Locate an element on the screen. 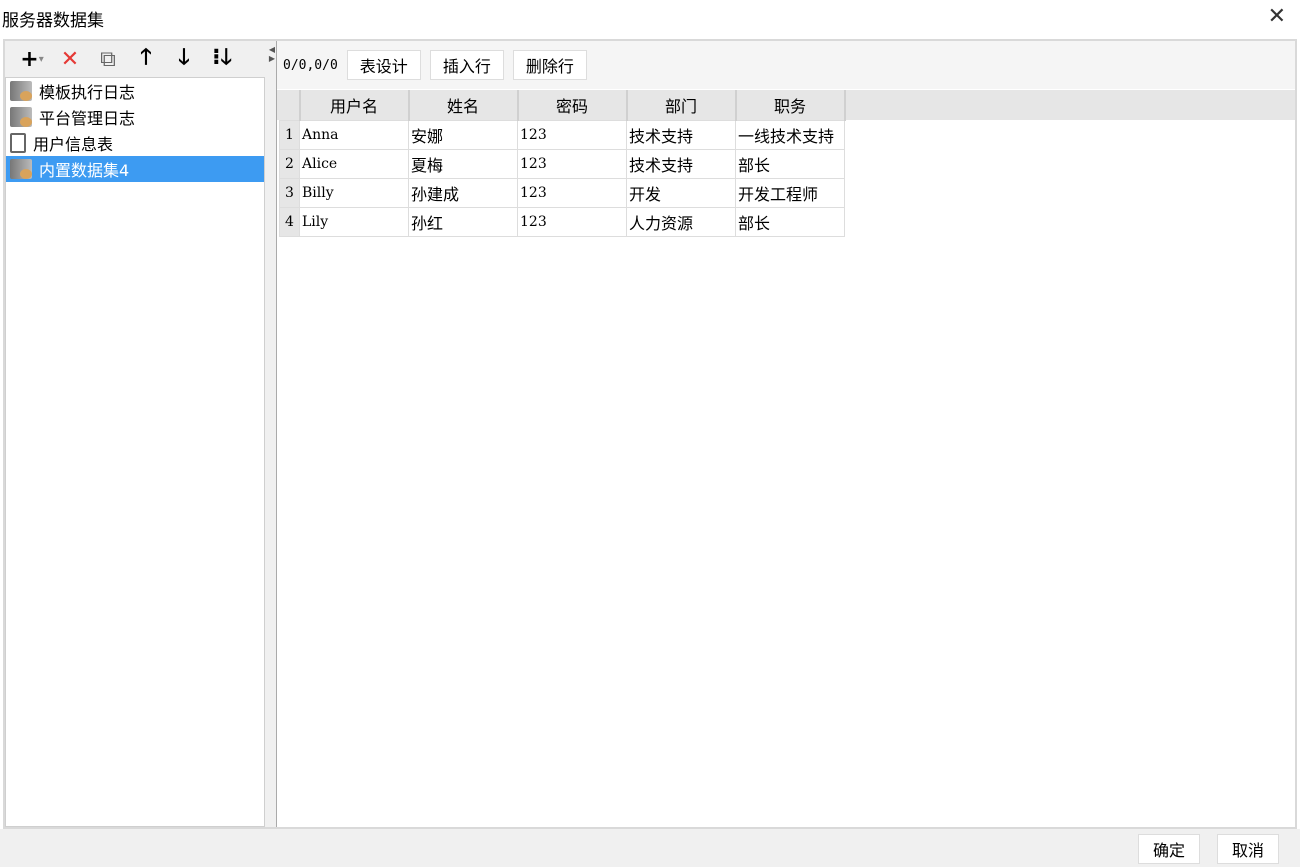 The height and width of the screenshot is (867, 1300). tree-item-user-info: 用户信息表 is located at coordinates (135, 143).